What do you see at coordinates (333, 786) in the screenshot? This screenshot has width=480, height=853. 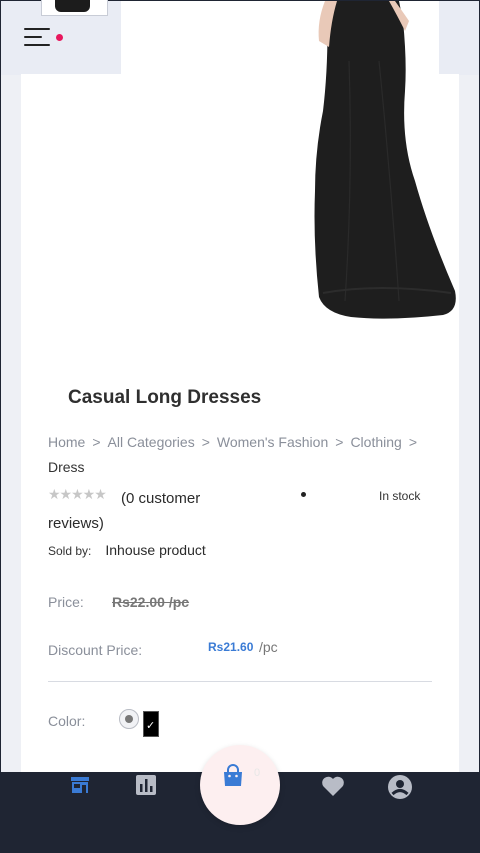 I see `heart-icon` at bounding box center [333, 786].